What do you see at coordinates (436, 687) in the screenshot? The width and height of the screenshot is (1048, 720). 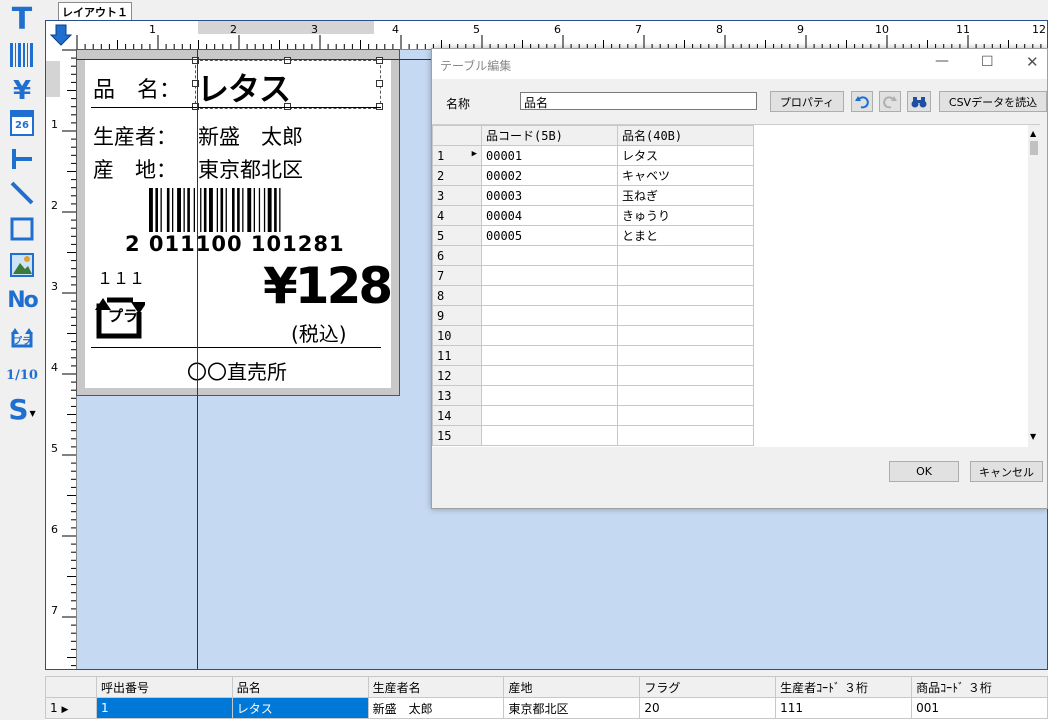 I see `column-header: 生産者名` at bounding box center [436, 687].